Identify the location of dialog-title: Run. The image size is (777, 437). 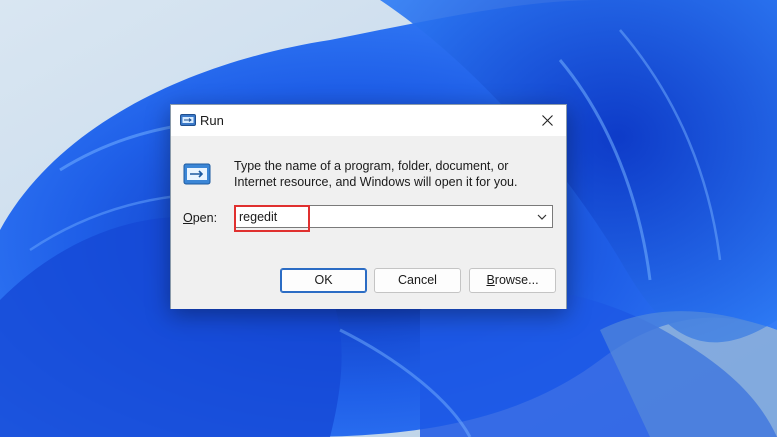
(212, 120).